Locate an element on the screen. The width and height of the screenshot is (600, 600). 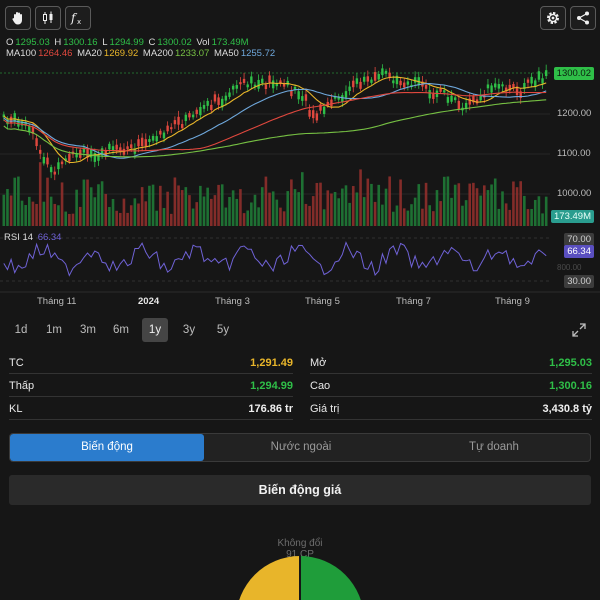
info-row-thap: Thấp 1,294.99 is located at coordinates (151, 386).